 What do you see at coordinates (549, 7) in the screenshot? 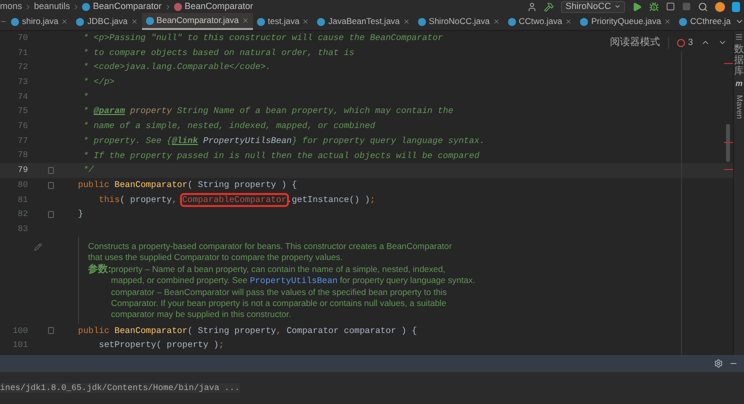
I see `hammer-icon` at bounding box center [549, 7].